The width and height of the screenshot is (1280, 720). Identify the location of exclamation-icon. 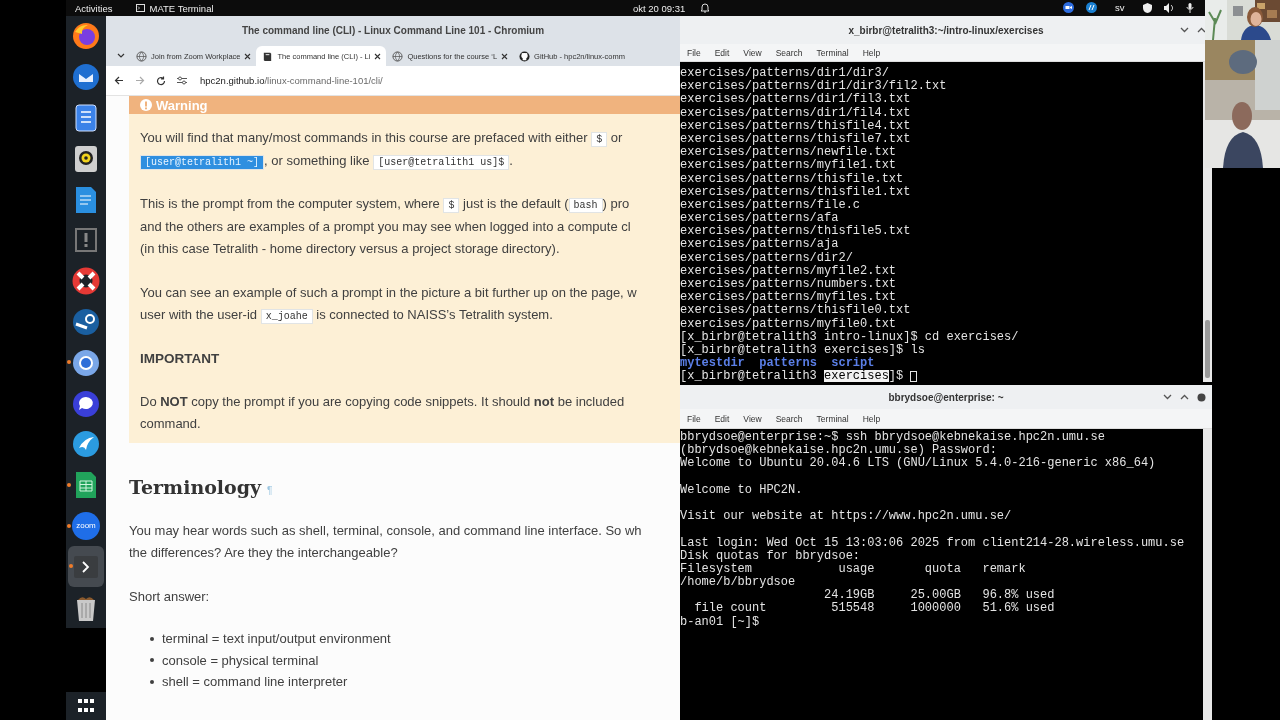
(146, 105).